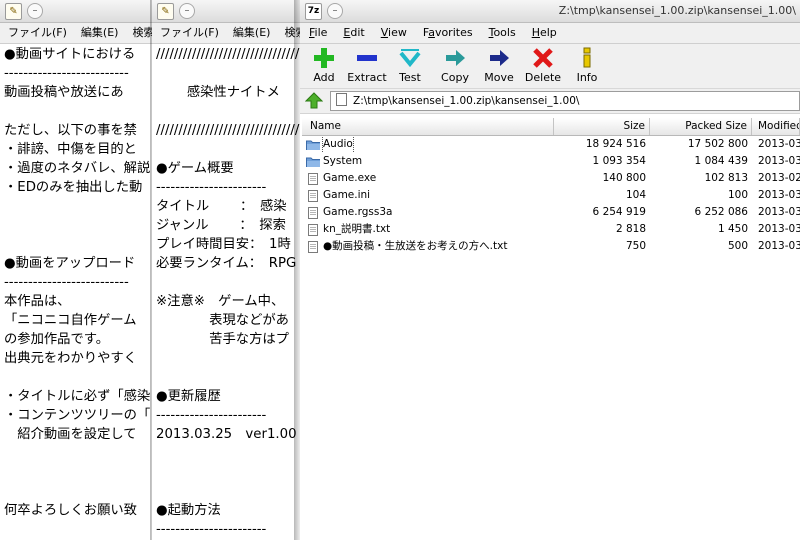  What do you see at coordinates (218, 92) in the screenshot?
I see `text-line: 感染性ナイトメ` at bounding box center [218, 92].